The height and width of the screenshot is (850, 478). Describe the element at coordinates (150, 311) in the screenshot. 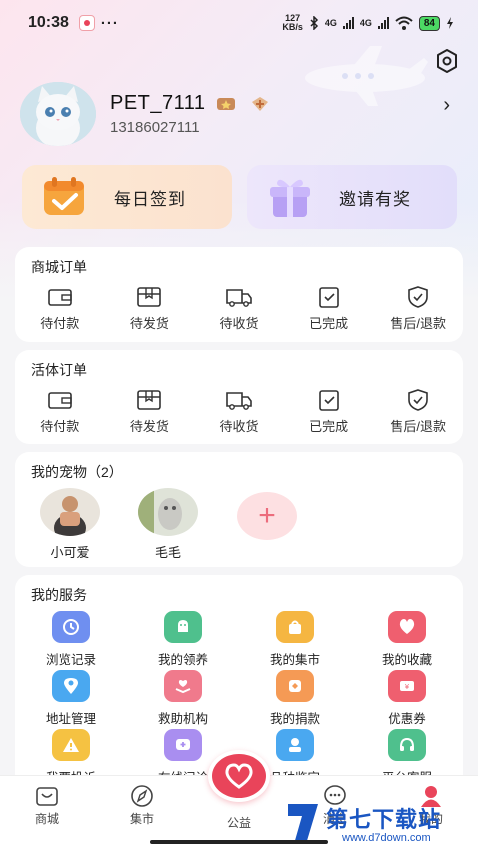

I see `mall-order-pending-shipment: 待发货` at that location.